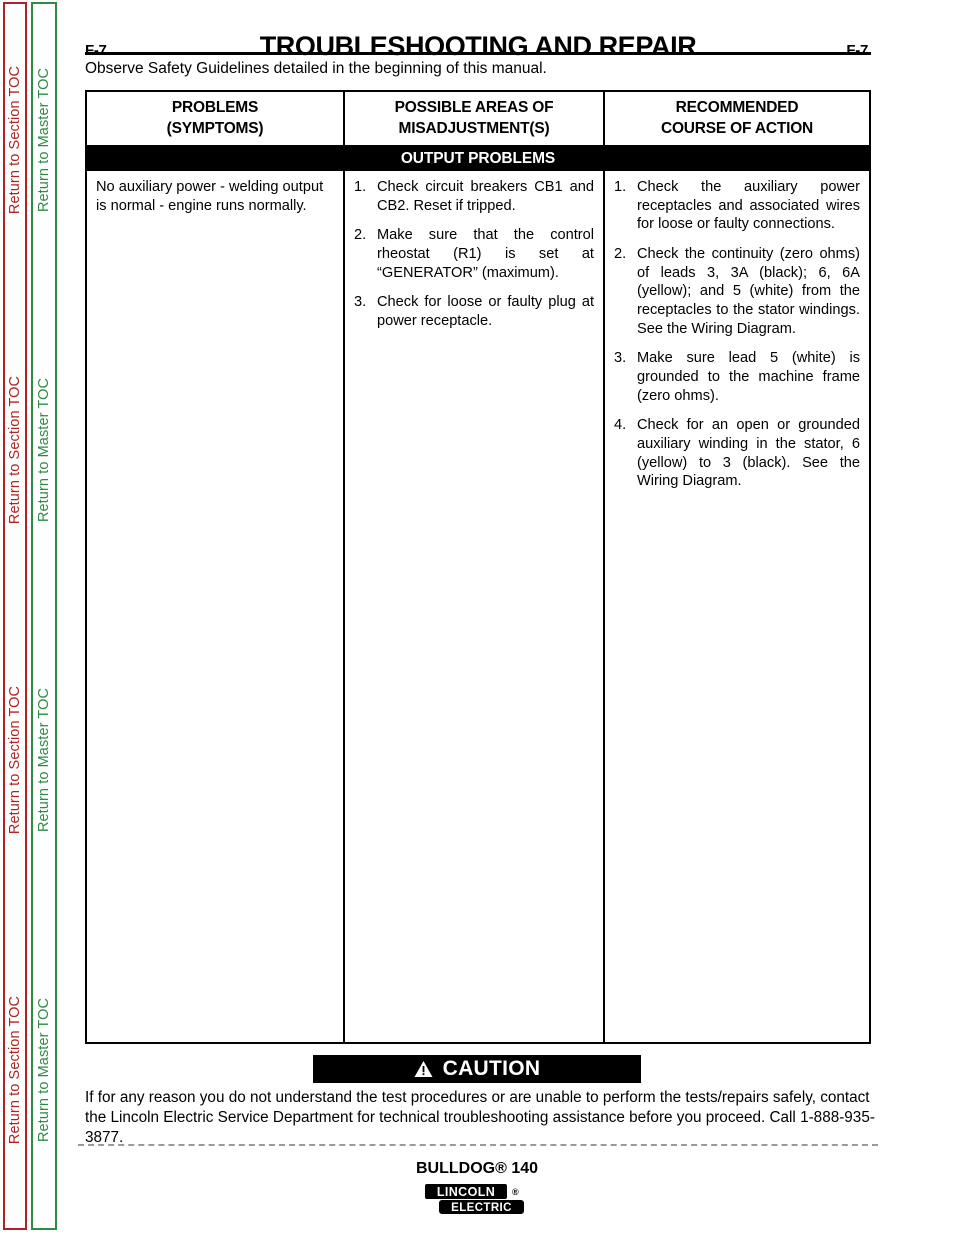 The image size is (954, 1235). I want to click on lincoln-electric-logo: LINCOLN ® ELECTRIC, so click(477, 1199).